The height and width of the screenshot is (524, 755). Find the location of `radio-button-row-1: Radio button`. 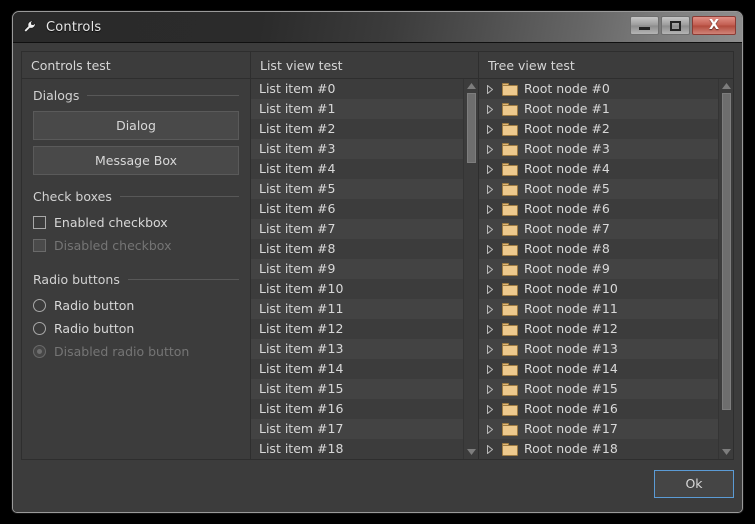

radio-button-row-1: Radio button is located at coordinates (136, 305).